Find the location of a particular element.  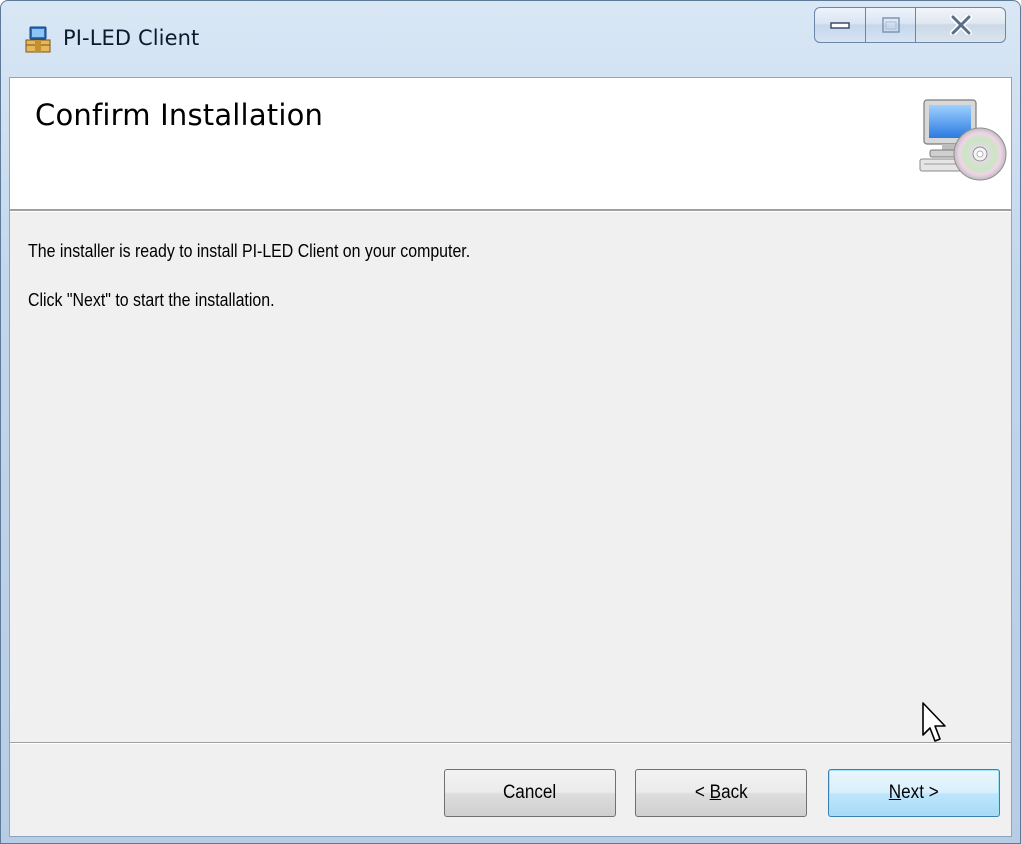

cancel-button-label: Cancel is located at coordinates (530, 792).